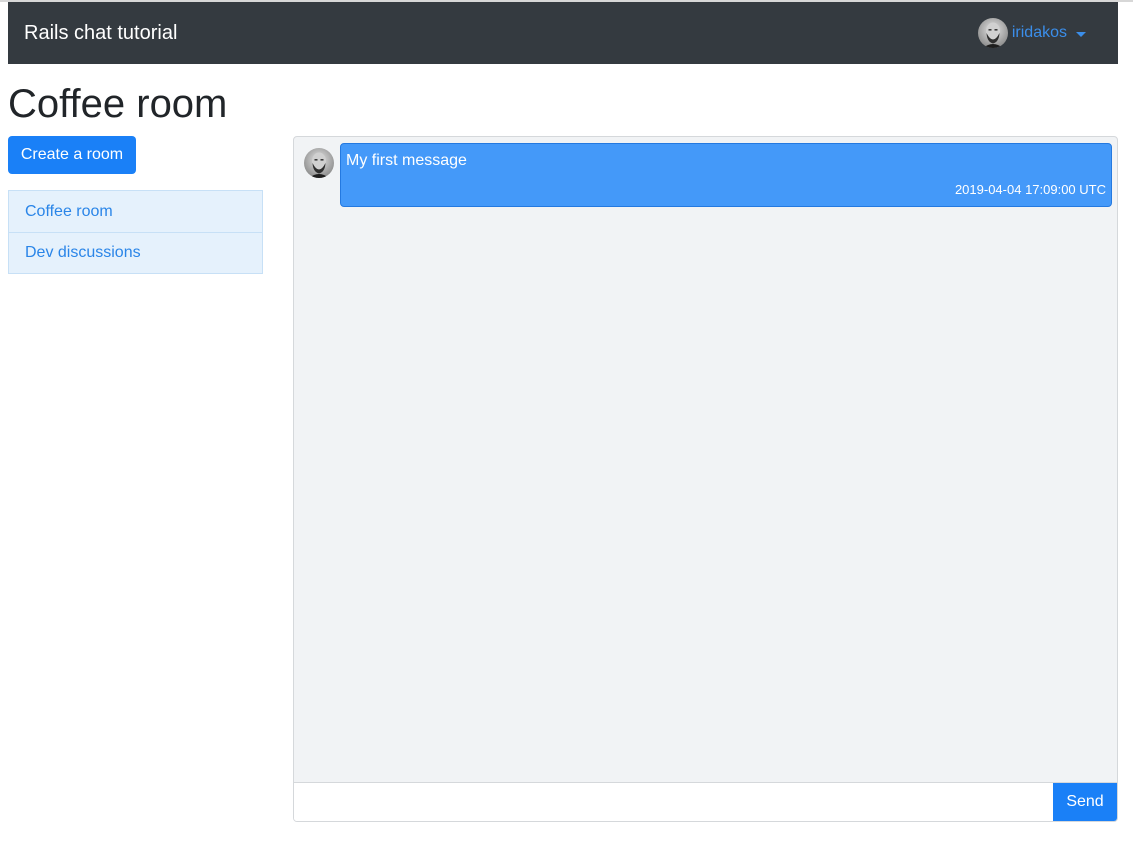  What do you see at coordinates (319, 163) in the screenshot?
I see `message-avatar-icon` at bounding box center [319, 163].